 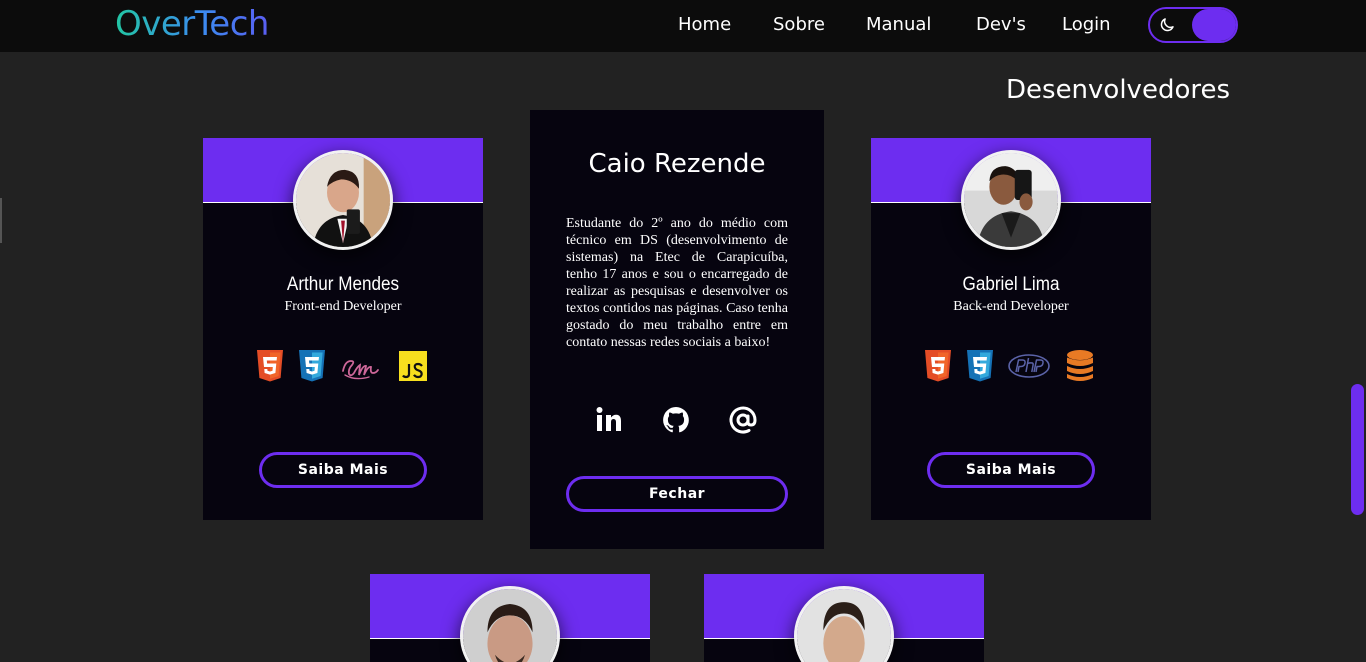 What do you see at coordinates (799, 25) in the screenshot?
I see `nav-link-sobre: Sobre` at bounding box center [799, 25].